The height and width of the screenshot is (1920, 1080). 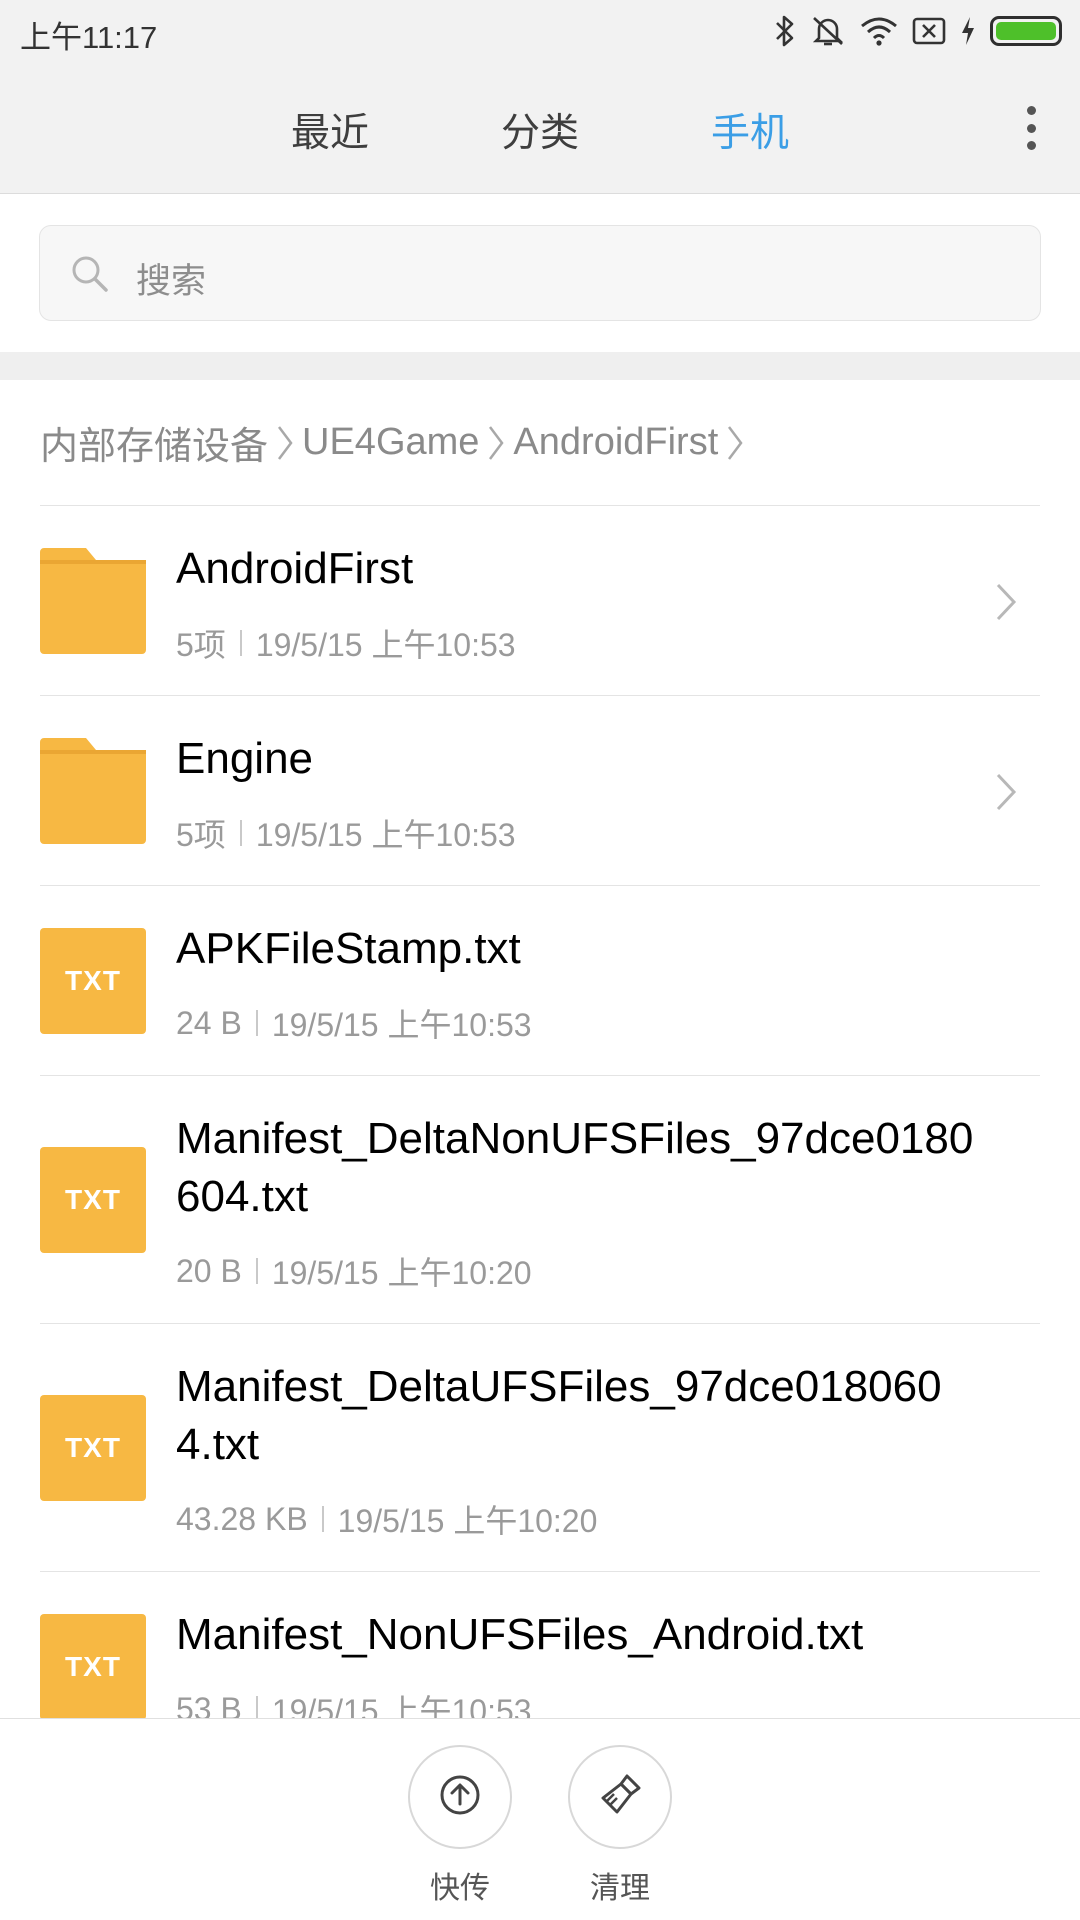 I want to click on file-row-txt: TXT APKFileStamp.txt 24 B 19/5/15 上午10:53, so click(x=540, y=981).